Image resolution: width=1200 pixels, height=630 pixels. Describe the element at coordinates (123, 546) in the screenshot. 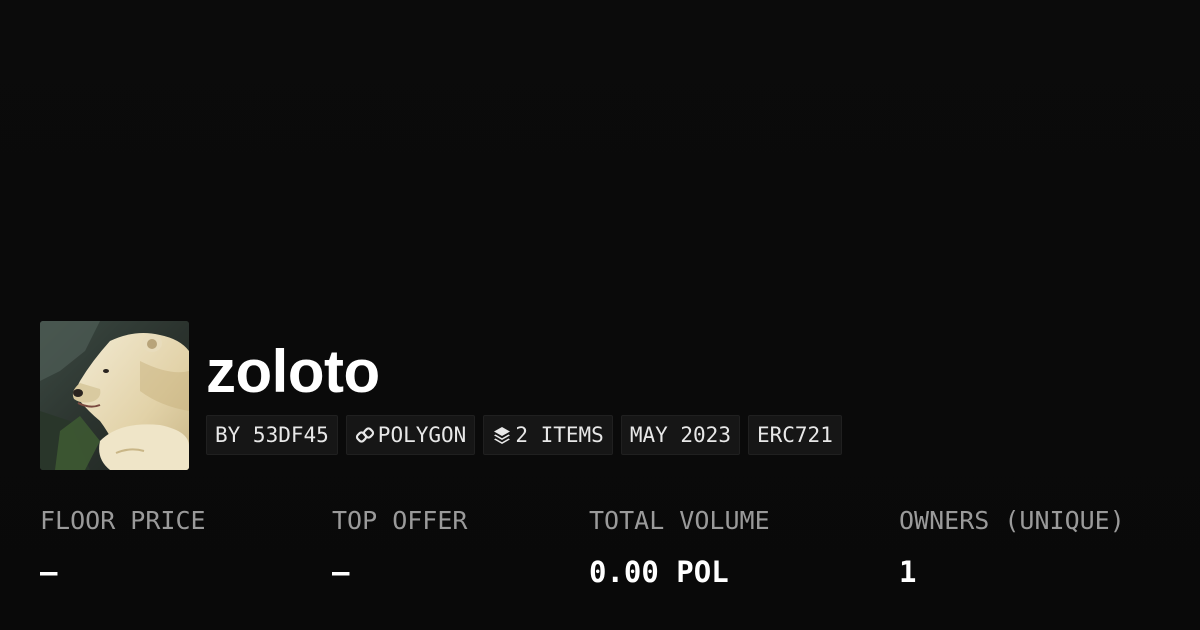

I see `floor-price-stat: FLOOR PRICE –` at that location.